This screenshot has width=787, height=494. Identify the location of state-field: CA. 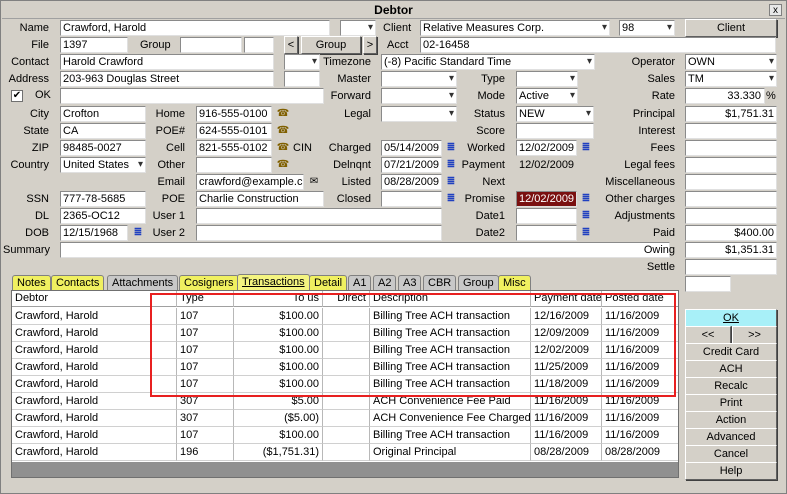
(103, 131).